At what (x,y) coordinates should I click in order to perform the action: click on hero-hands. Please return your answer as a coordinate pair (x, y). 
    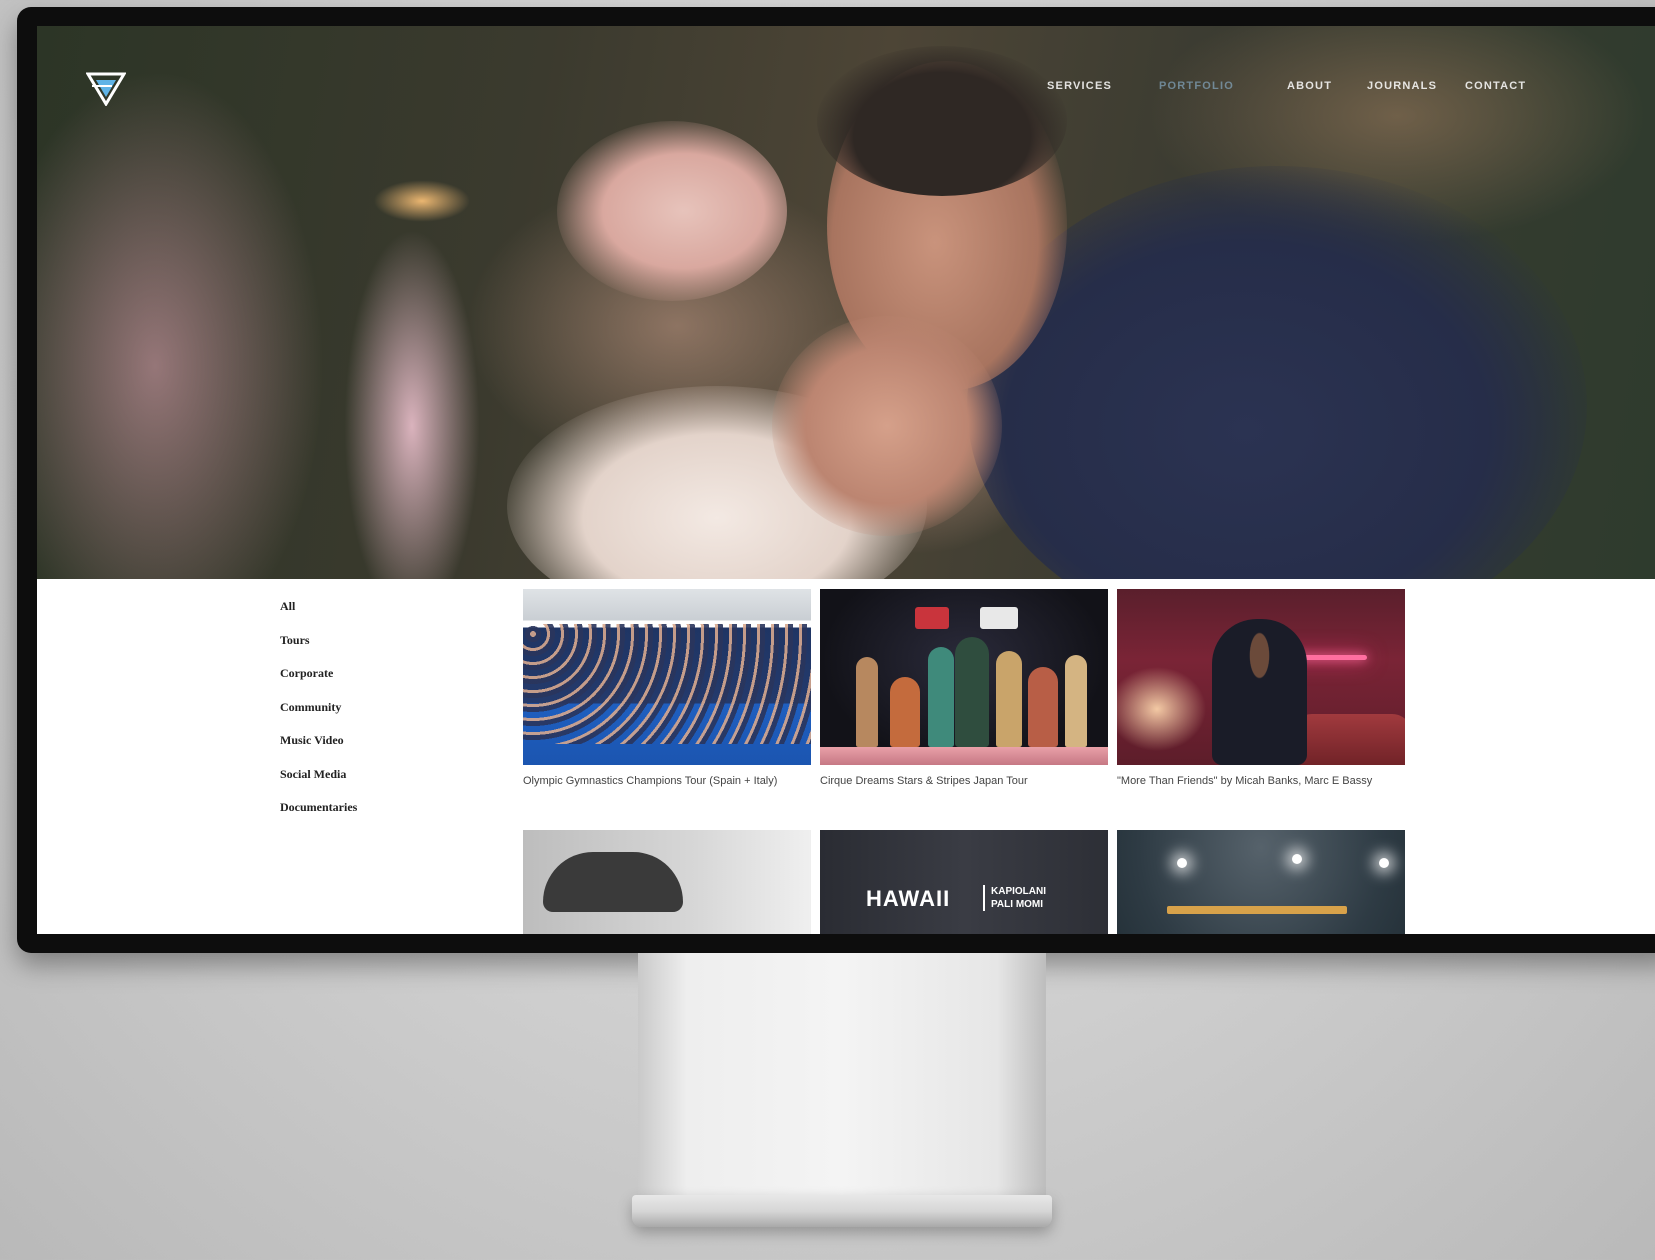
    Looking at the image, I should click on (887, 426).